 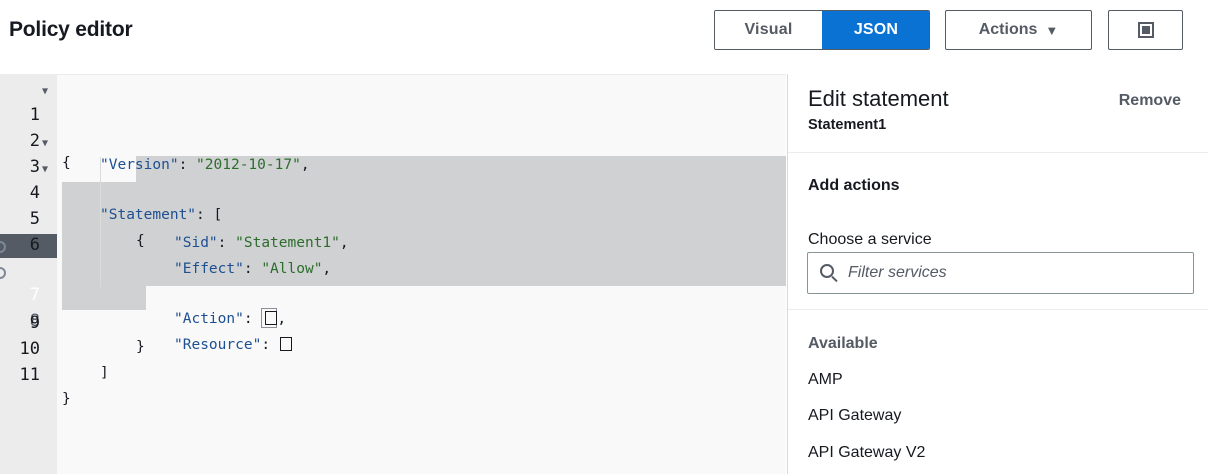 What do you see at coordinates (29, 375) in the screenshot?
I see `line-number: 11` at bounding box center [29, 375].